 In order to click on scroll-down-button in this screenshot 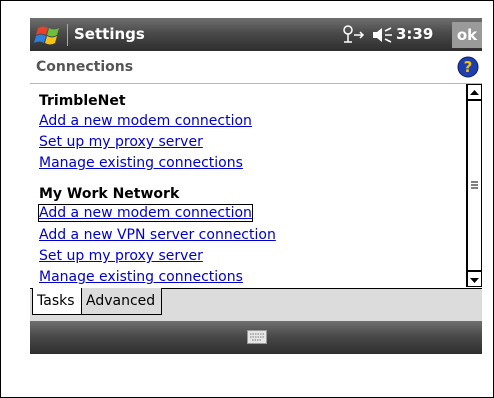, I will do `click(474, 279)`.